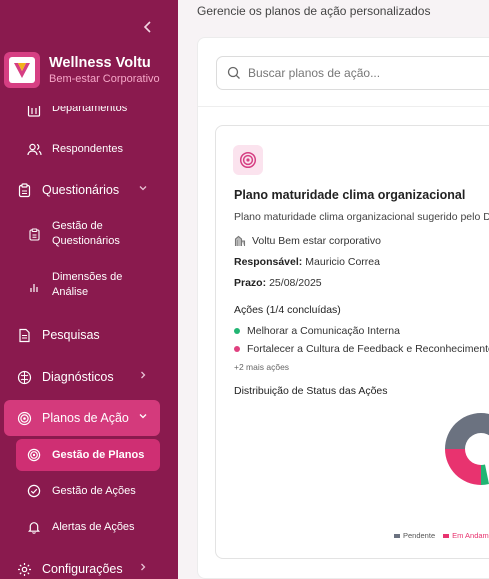 Image resolution: width=489 pixels, height=579 pixels. What do you see at coordinates (34, 234) in the screenshot?
I see `clipboard-list-icon` at bounding box center [34, 234].